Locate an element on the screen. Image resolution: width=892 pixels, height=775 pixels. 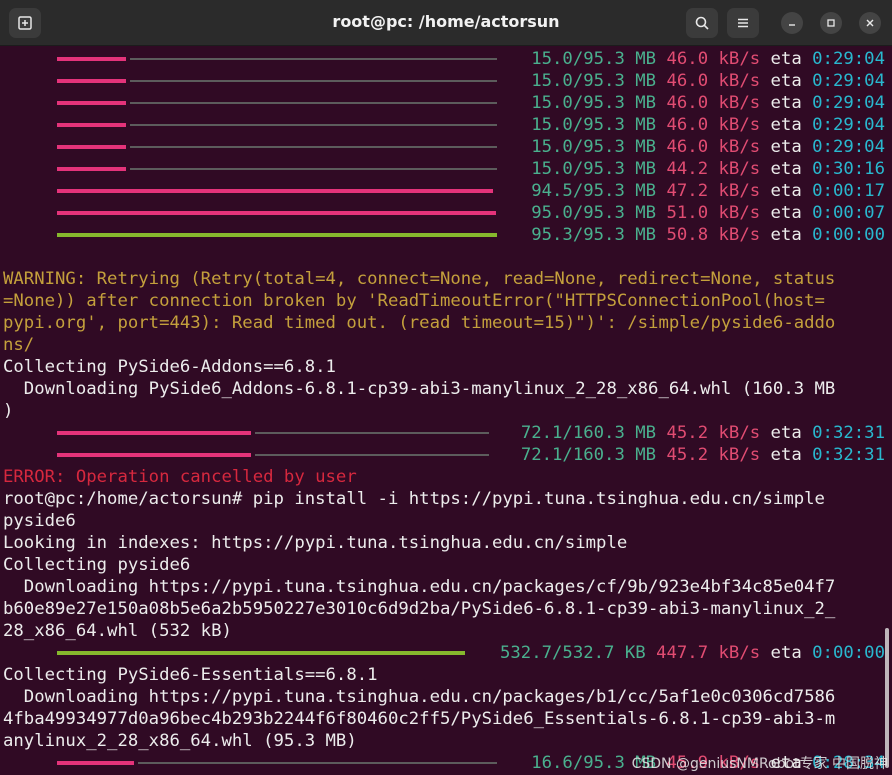
progress-stats: 95.3/95.3 MB 50.8 kB/s eta 0:00:00 is located at coordinates (708, 235).